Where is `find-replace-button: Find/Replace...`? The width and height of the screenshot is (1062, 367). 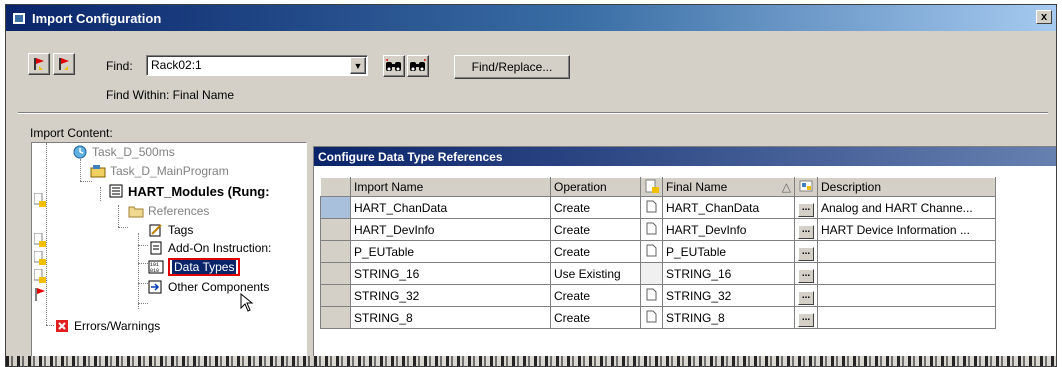
find-replace-button: Find/Replace... is located at coordinates (512, 67).